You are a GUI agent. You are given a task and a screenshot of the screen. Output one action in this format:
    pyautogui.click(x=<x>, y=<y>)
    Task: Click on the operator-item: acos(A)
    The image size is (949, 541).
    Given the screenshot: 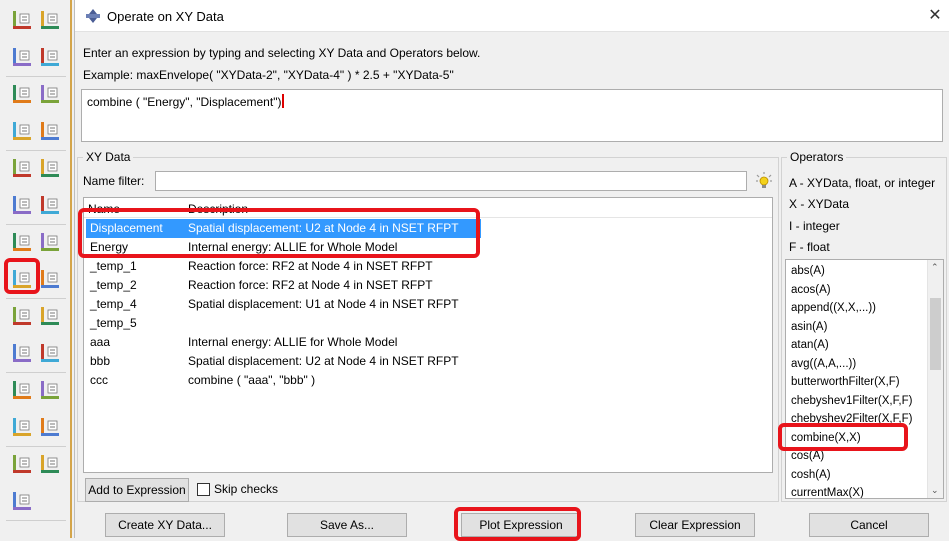 What is the action you would take?
    pyautogui.click(x=811, y=290)
    